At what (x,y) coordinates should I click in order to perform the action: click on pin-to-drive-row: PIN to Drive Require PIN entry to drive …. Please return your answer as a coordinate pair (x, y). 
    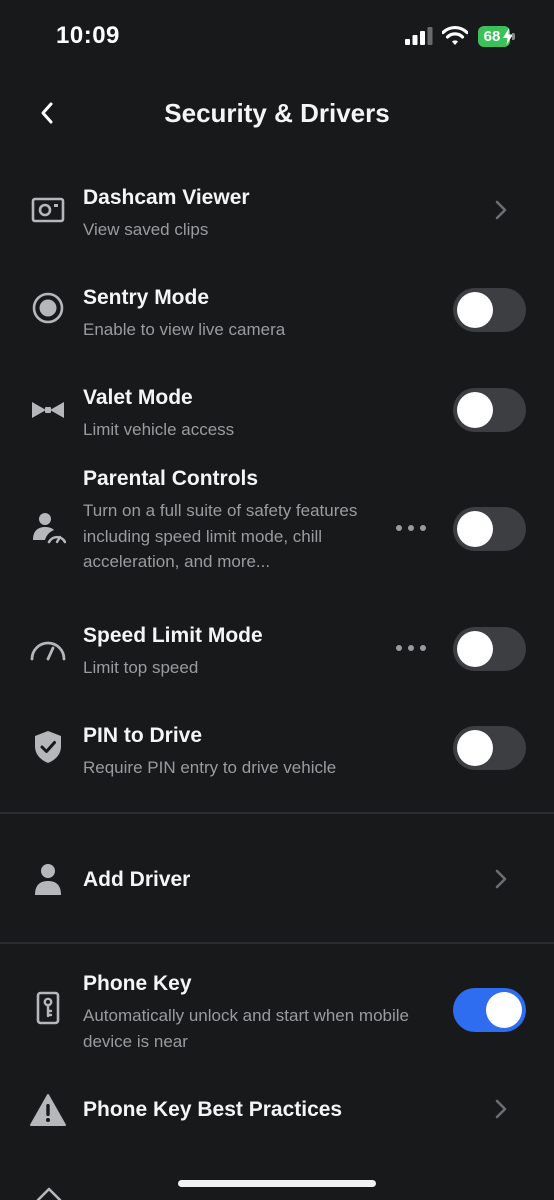
    Looking at the image, I should click on (277, 753).